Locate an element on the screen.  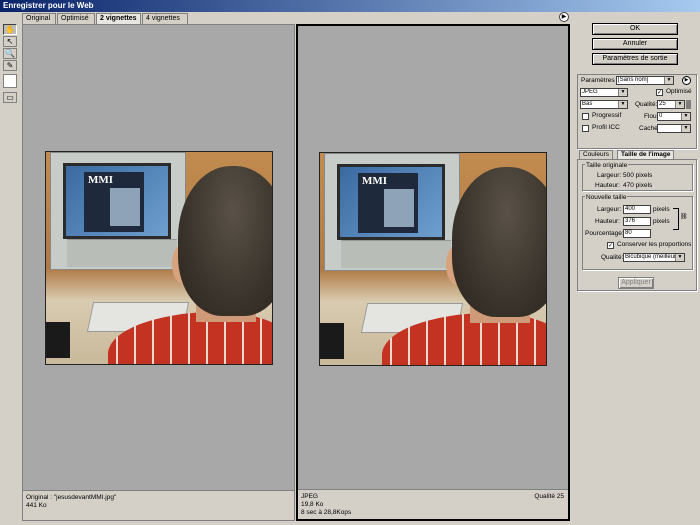
preview-menu-icon: ▶ is located at coordinates (564, 17).